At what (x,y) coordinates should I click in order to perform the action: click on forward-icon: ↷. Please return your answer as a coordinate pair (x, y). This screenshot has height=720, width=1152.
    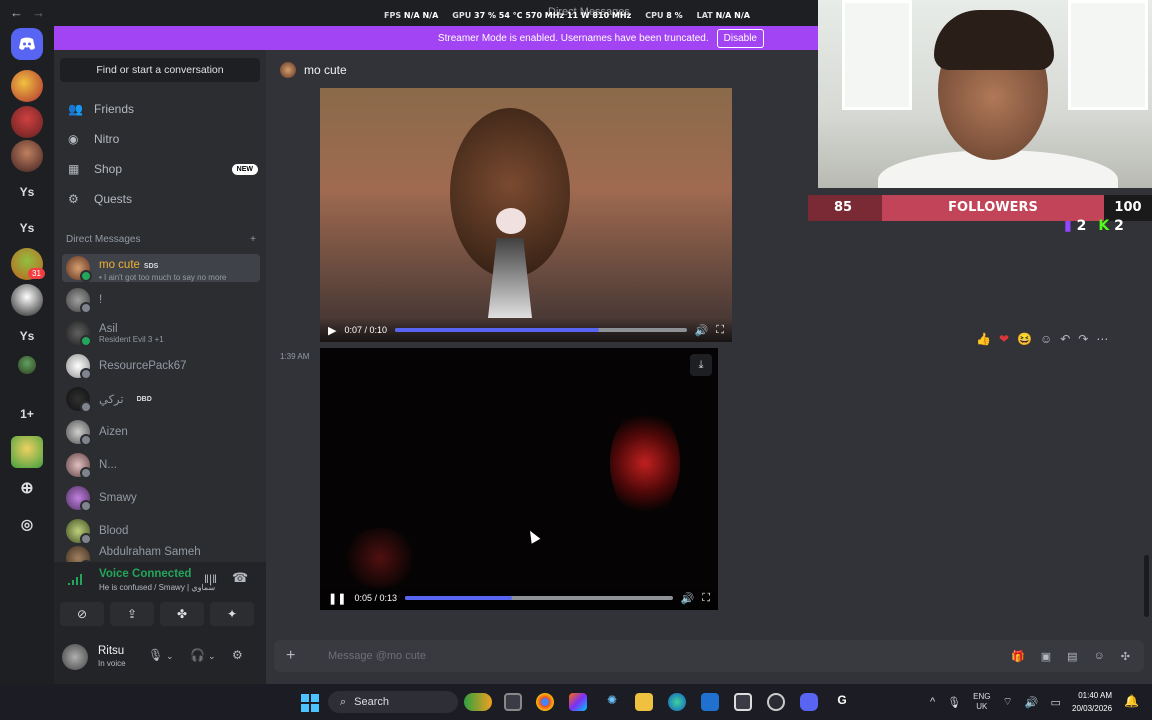
    Looking at the image, I should click on (1083, 339).